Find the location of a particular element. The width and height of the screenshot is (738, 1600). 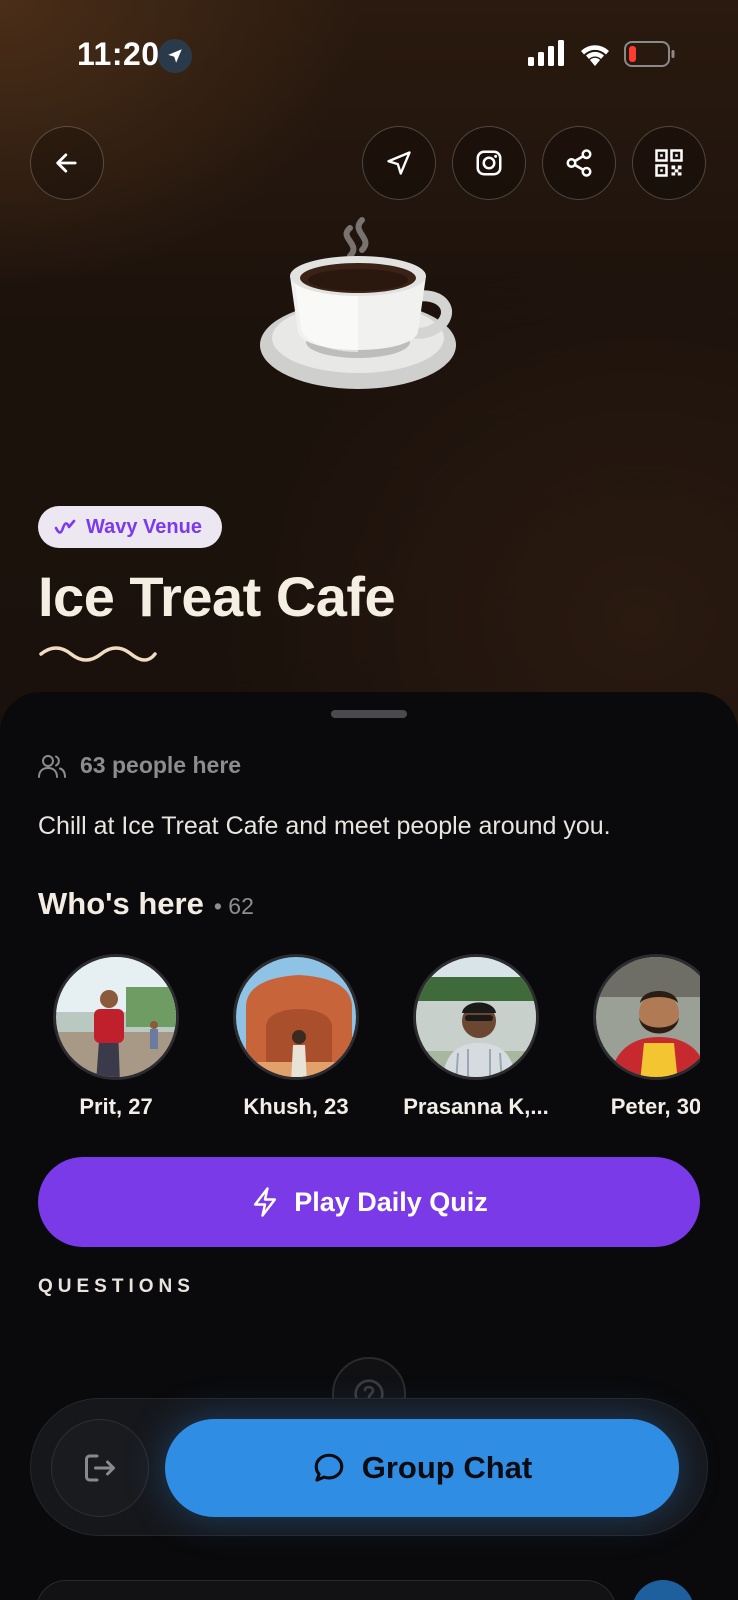

leave-venue-button is located at coordinates (100, 1468).